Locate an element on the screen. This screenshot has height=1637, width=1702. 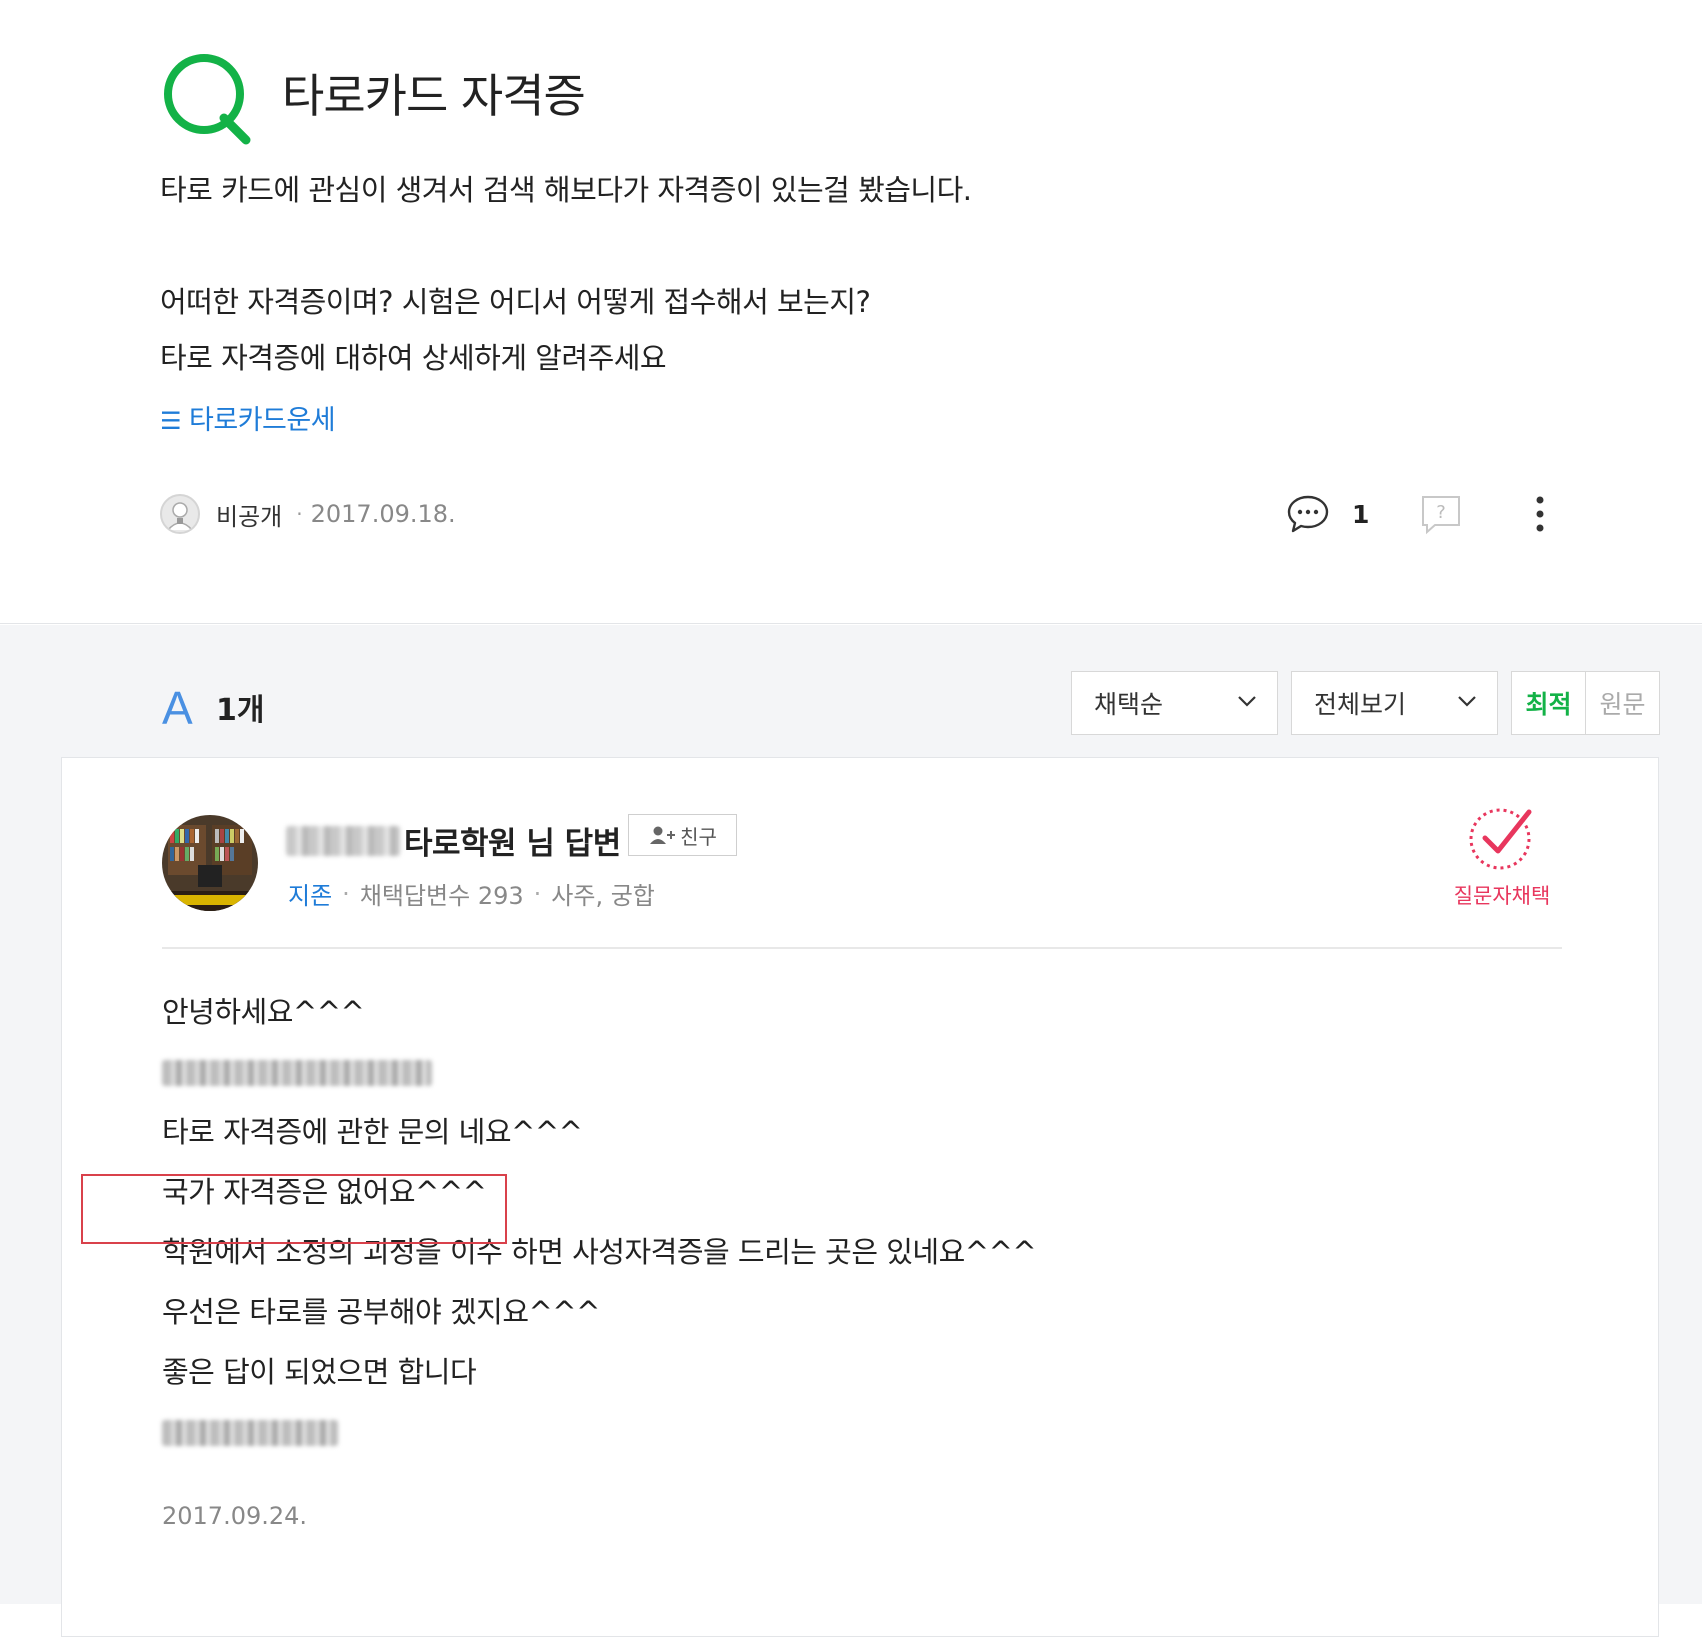
question-tag-link: ☰ 타로카드운세 is located at coordinates (248, 417).